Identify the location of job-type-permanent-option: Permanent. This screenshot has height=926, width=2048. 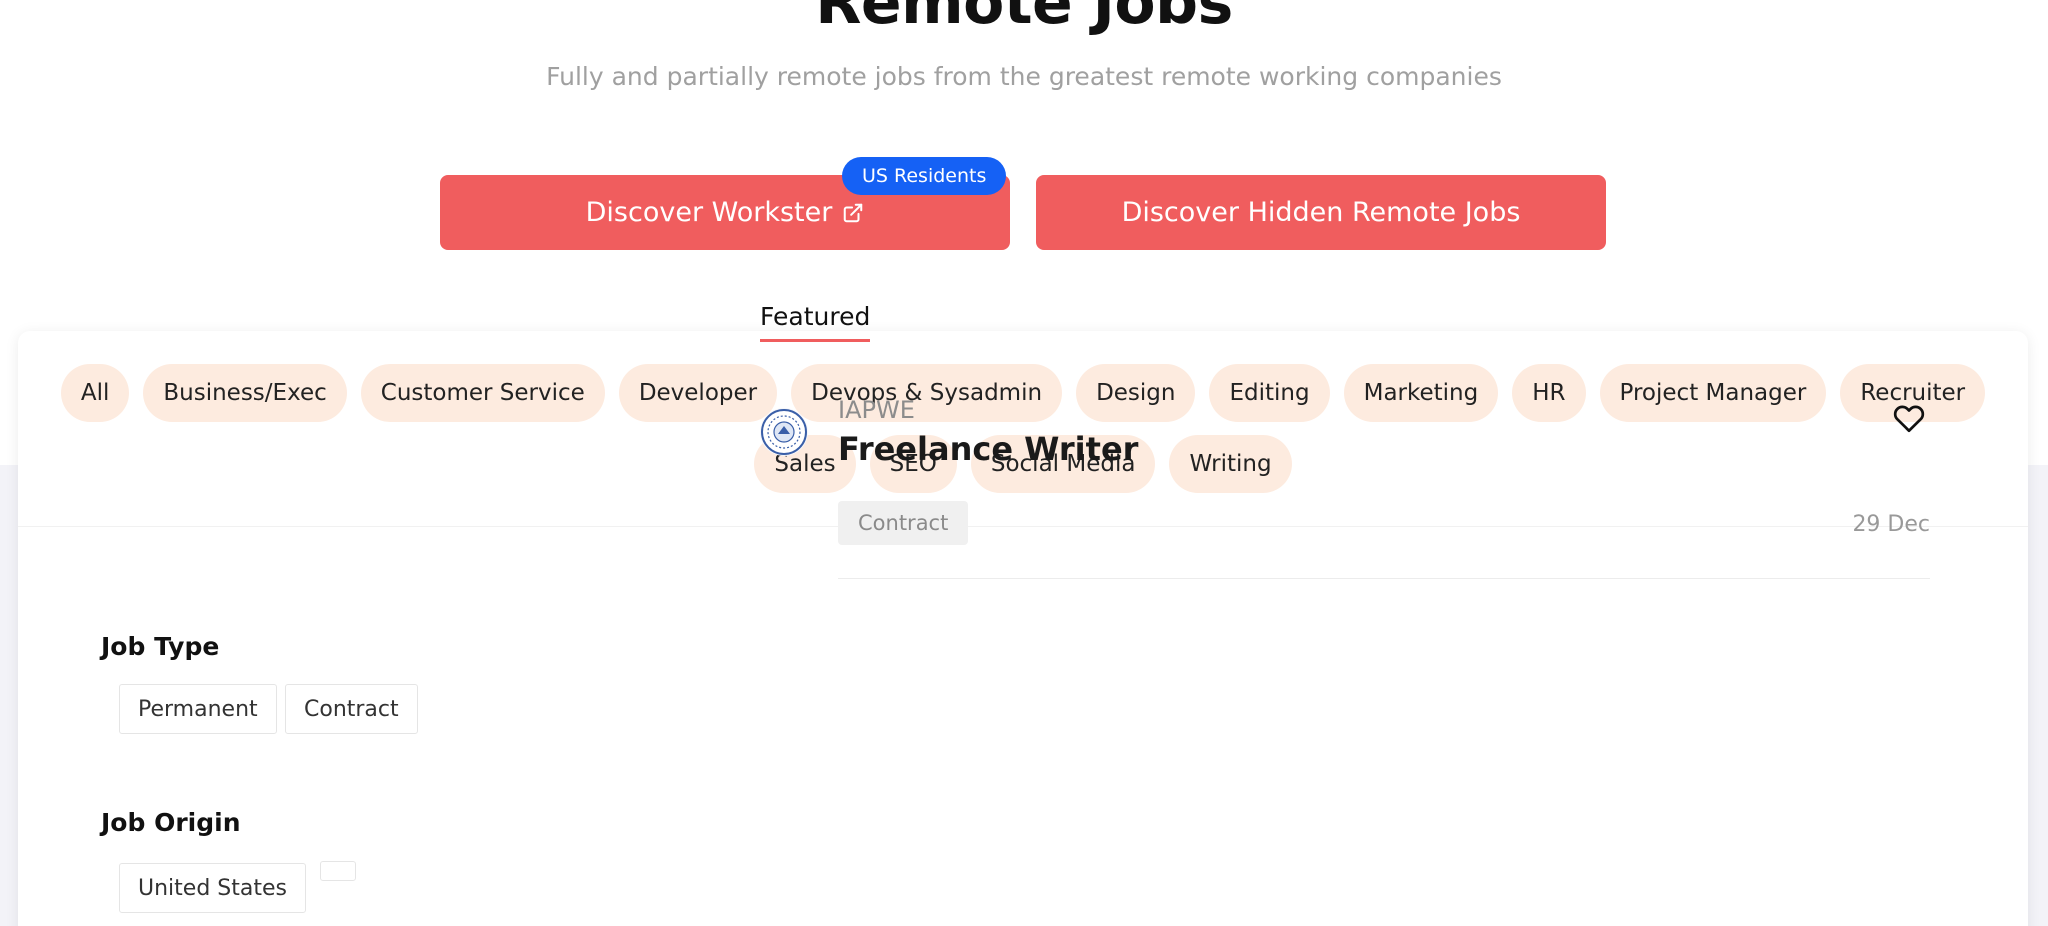
(198, 709).